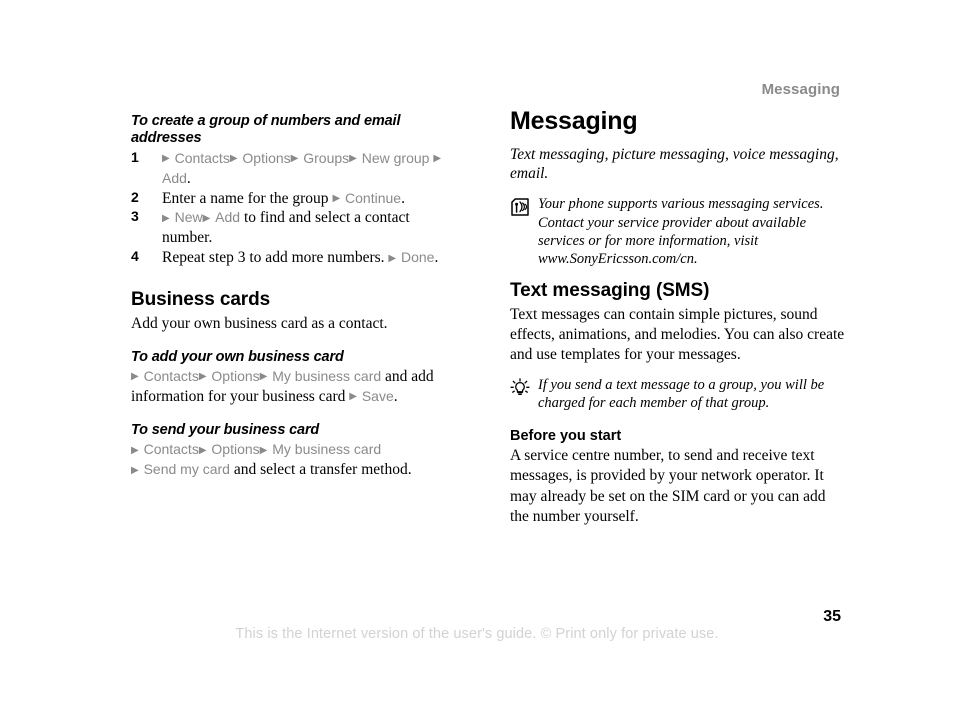 This screenshot has height=710, width=954. I want to click on ui-reference: Send my card, so click(186, 469).